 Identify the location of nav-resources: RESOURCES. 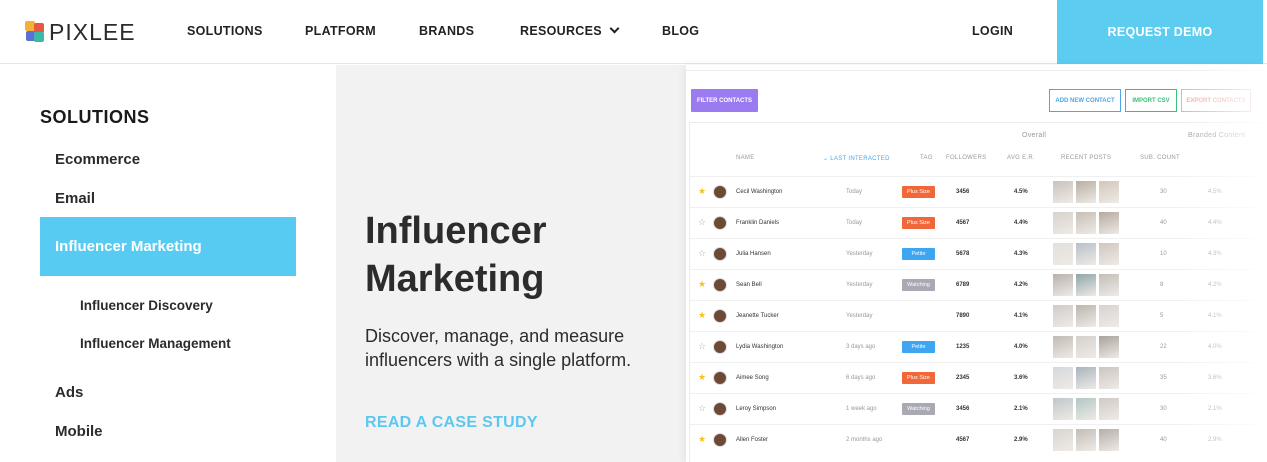
(570, 30).